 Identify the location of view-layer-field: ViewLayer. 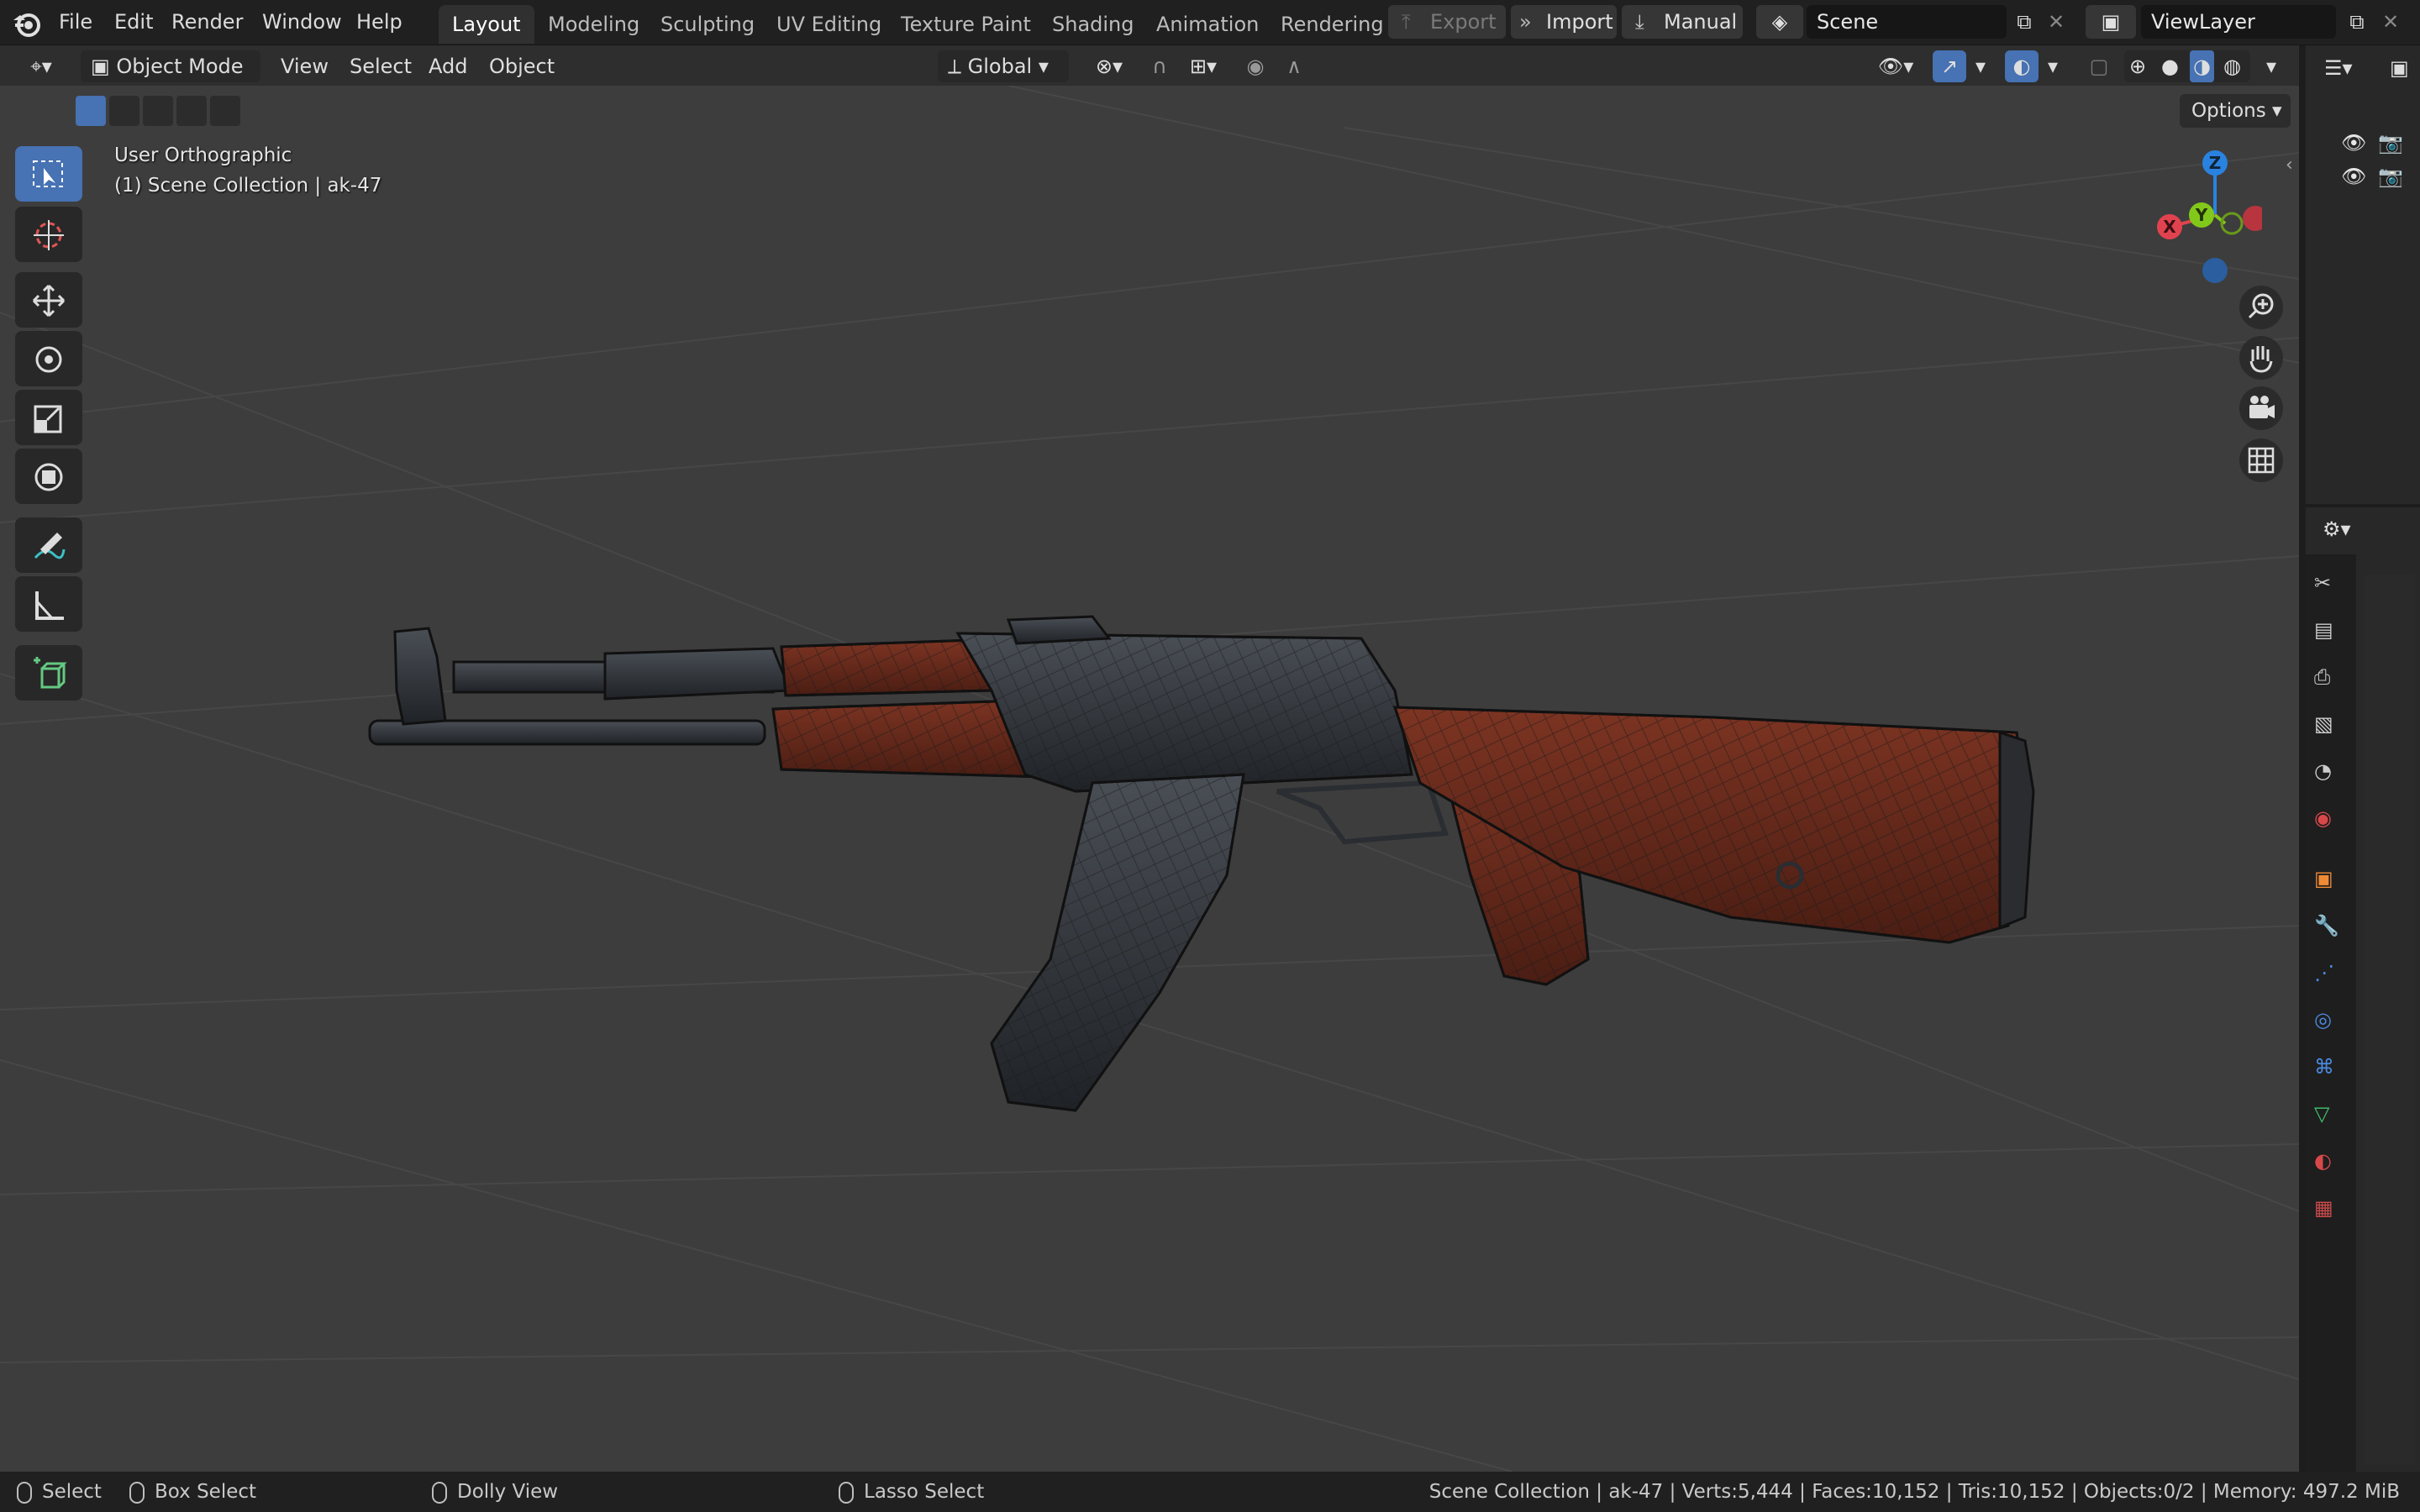
(2238, 22).